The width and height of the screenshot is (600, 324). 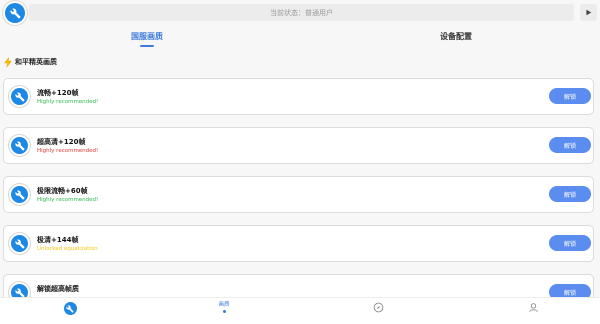 I want to click on card-title: 流畅+120帧, so click(x=58, y=93).